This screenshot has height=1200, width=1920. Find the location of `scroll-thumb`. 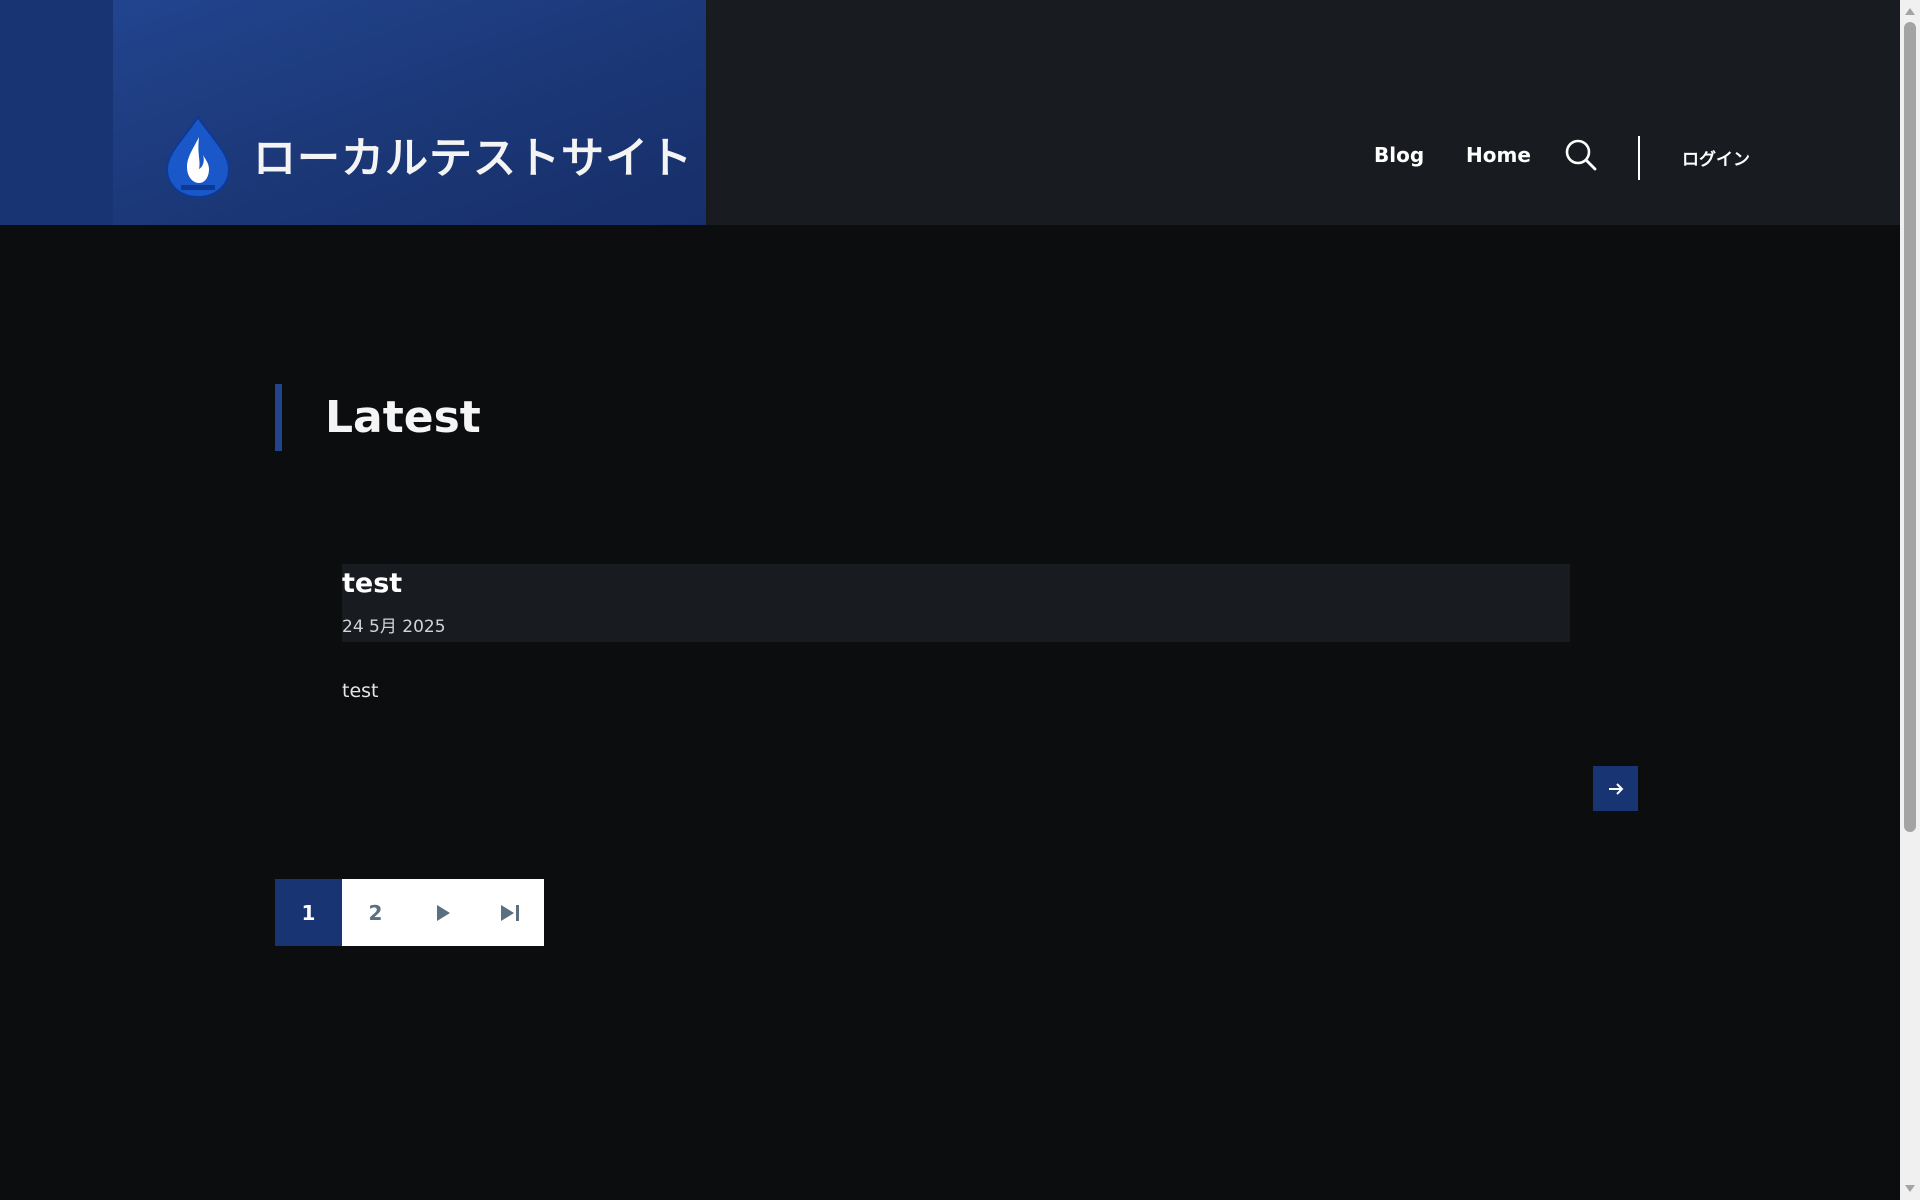

scroll-thumb is located at coordinates (1910, 427).